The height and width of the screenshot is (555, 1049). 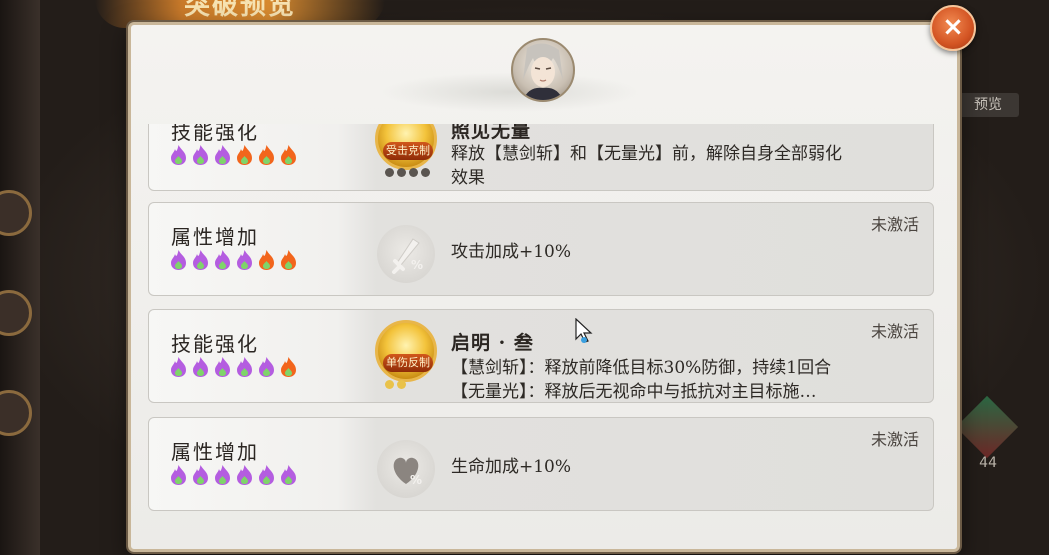 What do you see at coordinates (408, 363) in the screenshot?
I see `skill-tag: 单伤反制` at bounding box center [408, 363].